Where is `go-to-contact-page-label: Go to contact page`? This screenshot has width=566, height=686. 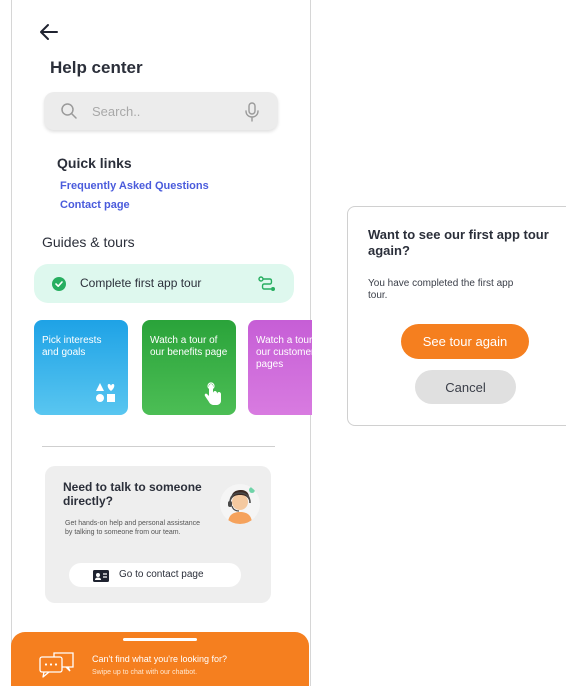 go-to-contact-page-label: Go to contact page is located at coordinates (161, 574).